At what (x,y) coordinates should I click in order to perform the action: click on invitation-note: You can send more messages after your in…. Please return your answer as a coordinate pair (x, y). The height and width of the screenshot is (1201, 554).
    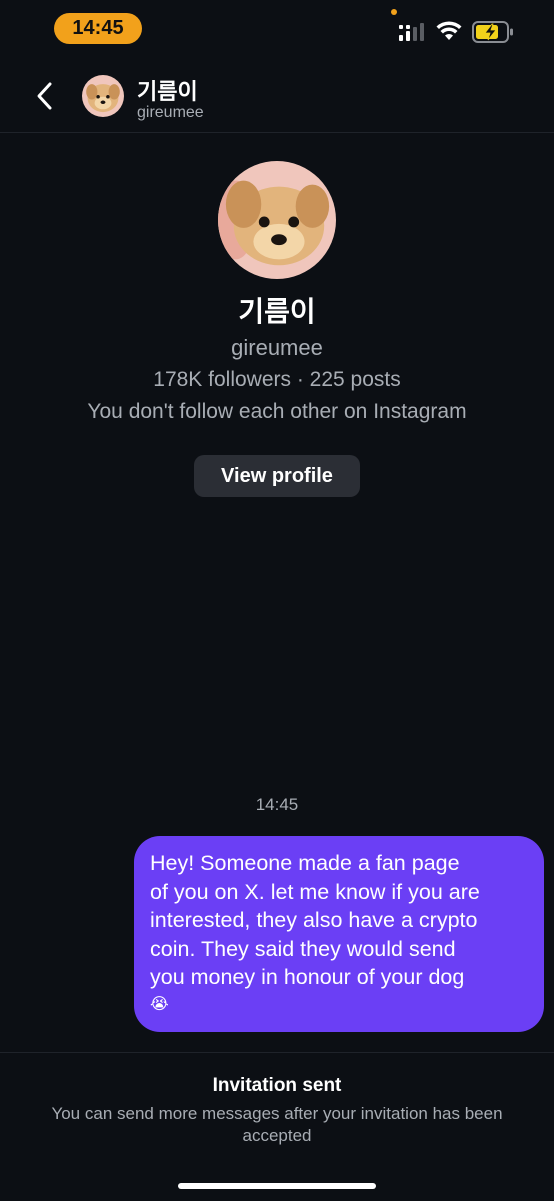
    Looking at the image, I should click on (277, 1124).